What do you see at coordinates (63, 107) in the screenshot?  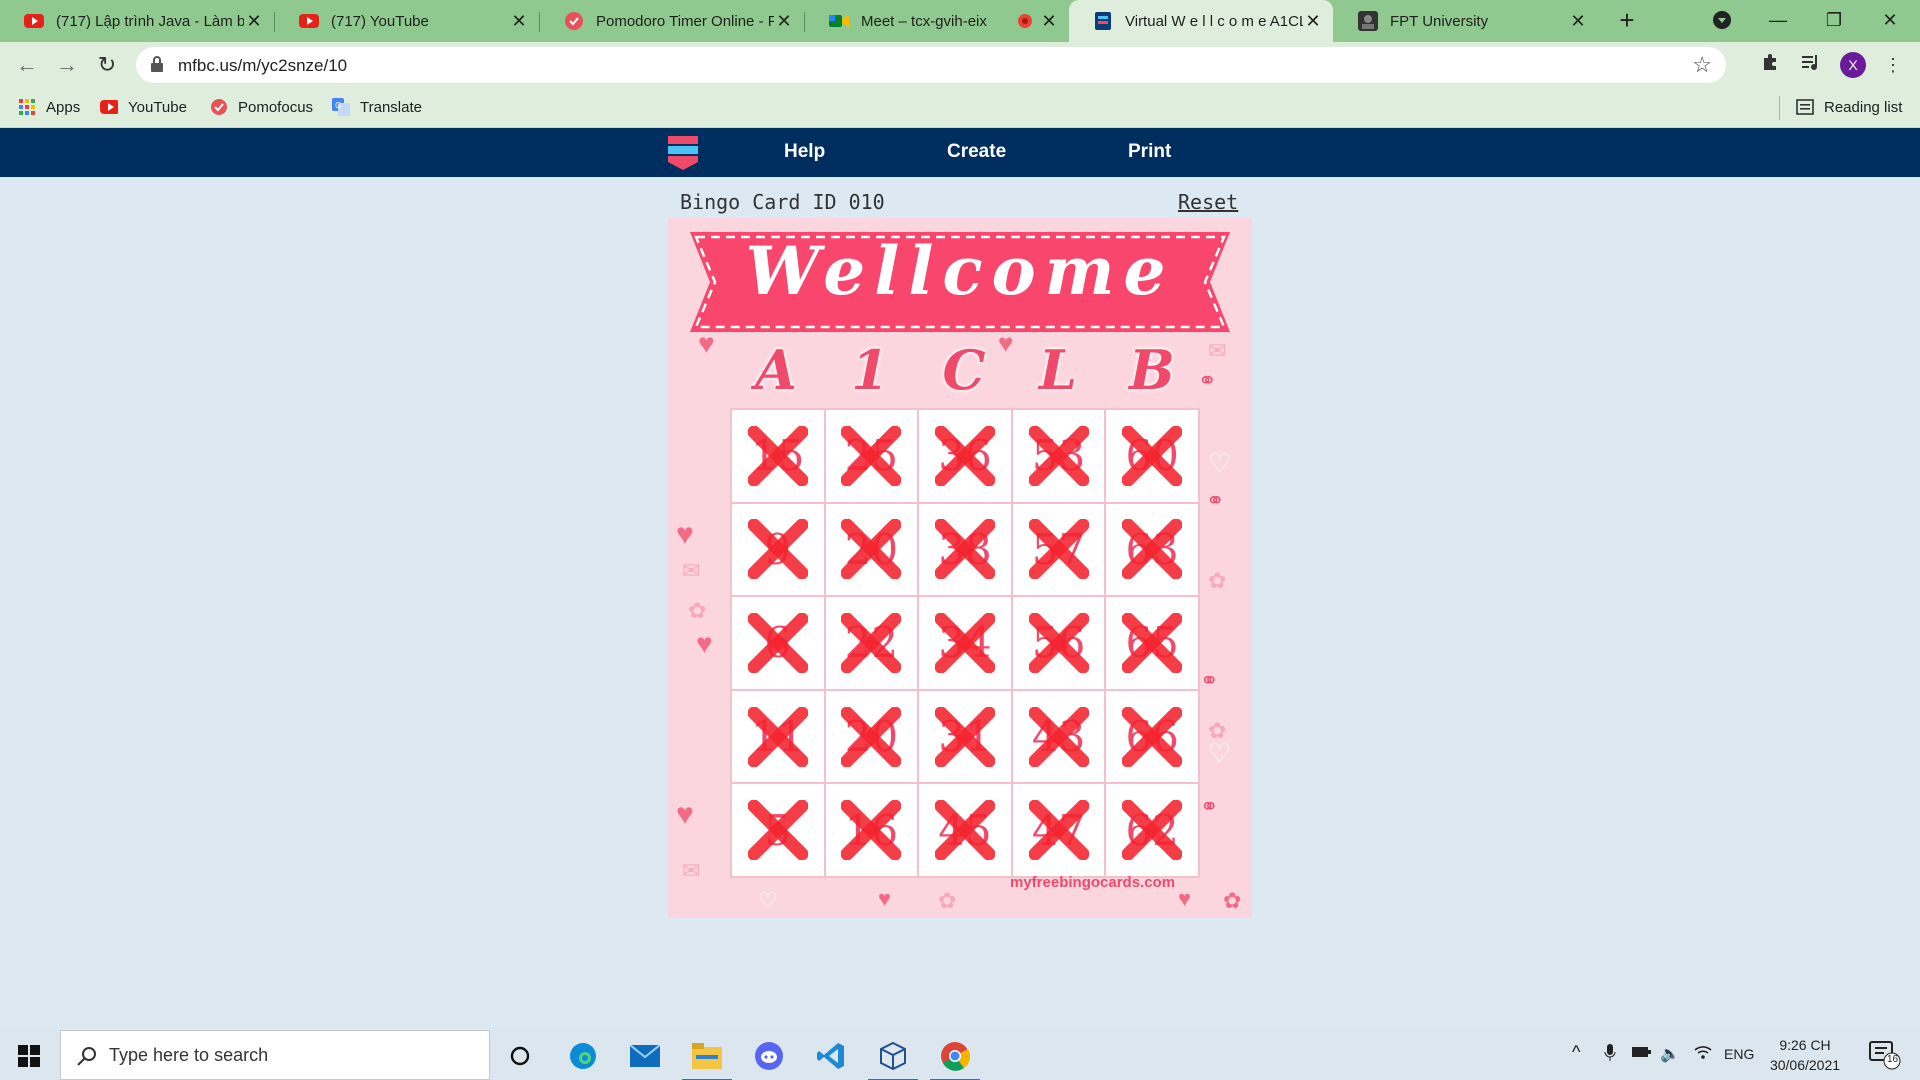 I see `bookmark-label: Apps` at bounding box center [63, 107].